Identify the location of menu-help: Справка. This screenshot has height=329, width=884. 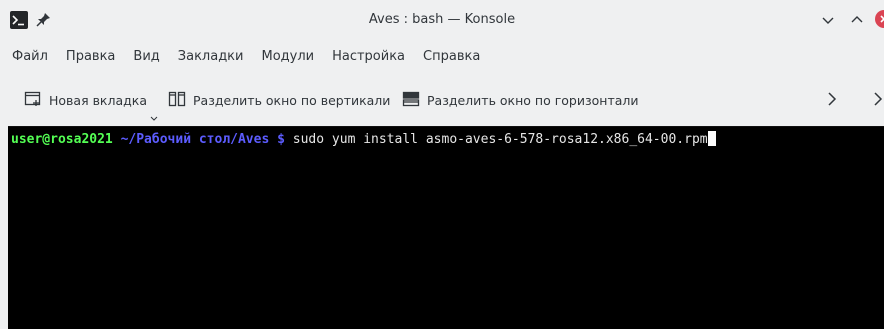
(451, 57).